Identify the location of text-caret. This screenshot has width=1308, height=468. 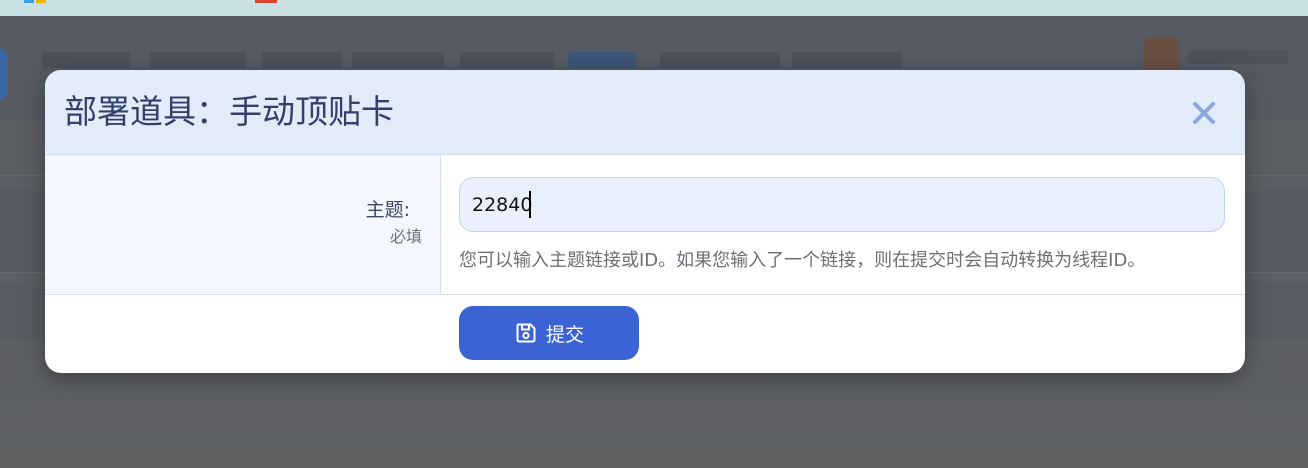
(530, 204).